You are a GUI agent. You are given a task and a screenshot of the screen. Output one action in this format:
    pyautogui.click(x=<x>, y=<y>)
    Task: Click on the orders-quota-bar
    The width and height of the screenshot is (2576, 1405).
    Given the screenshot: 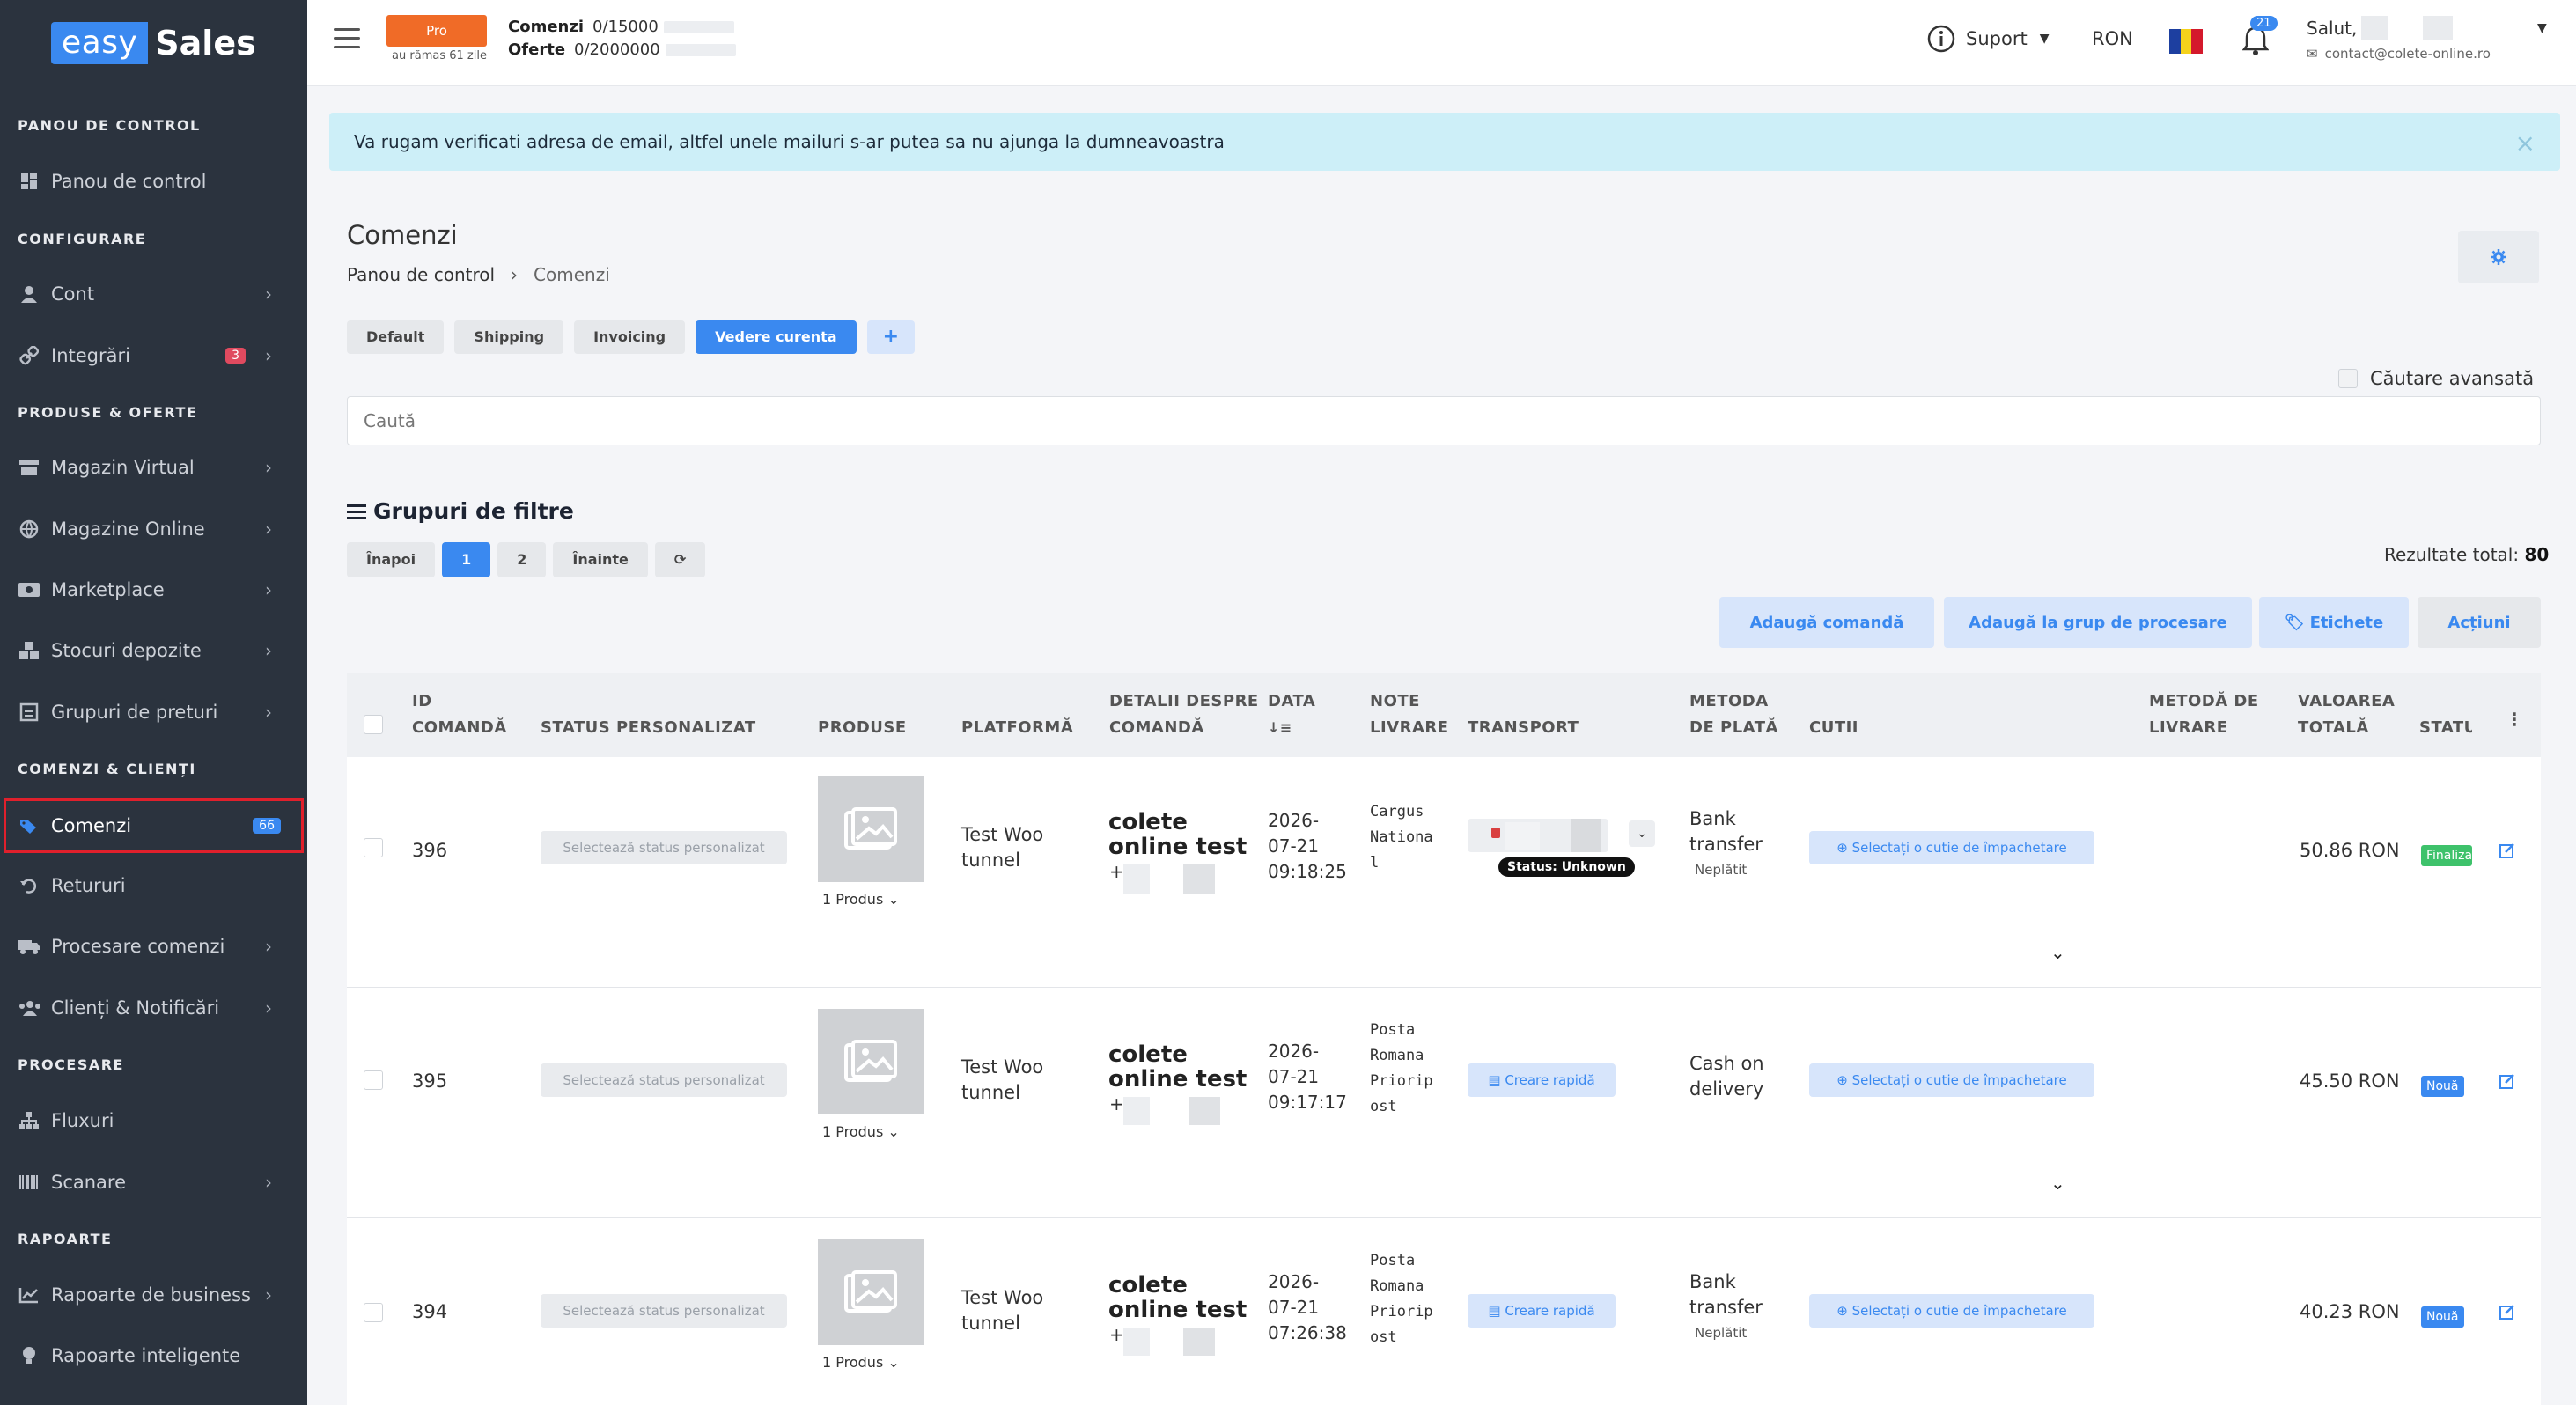 What is the action you would take?
    pyautogui.click(x=699, y=27)
    